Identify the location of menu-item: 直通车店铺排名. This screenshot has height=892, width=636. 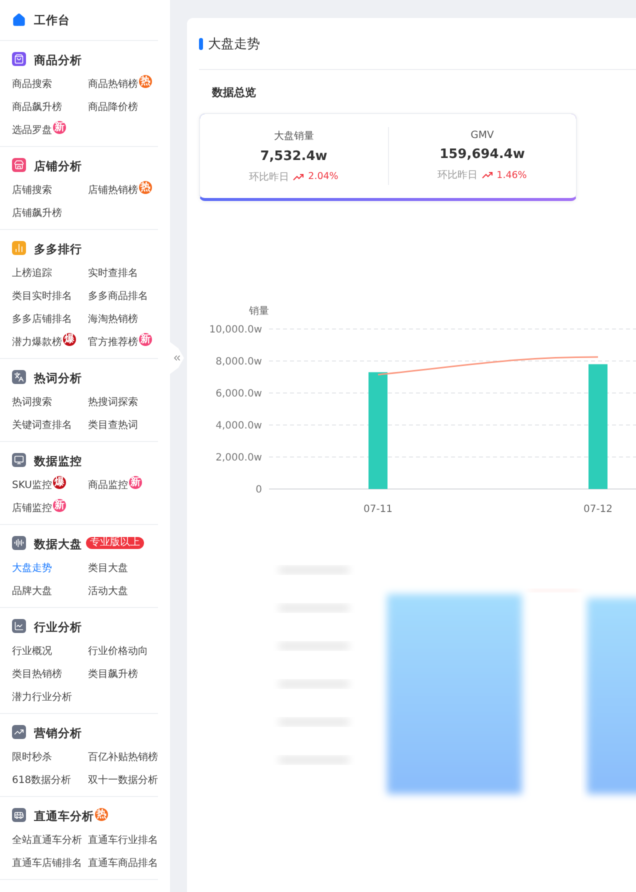
(47, 863).